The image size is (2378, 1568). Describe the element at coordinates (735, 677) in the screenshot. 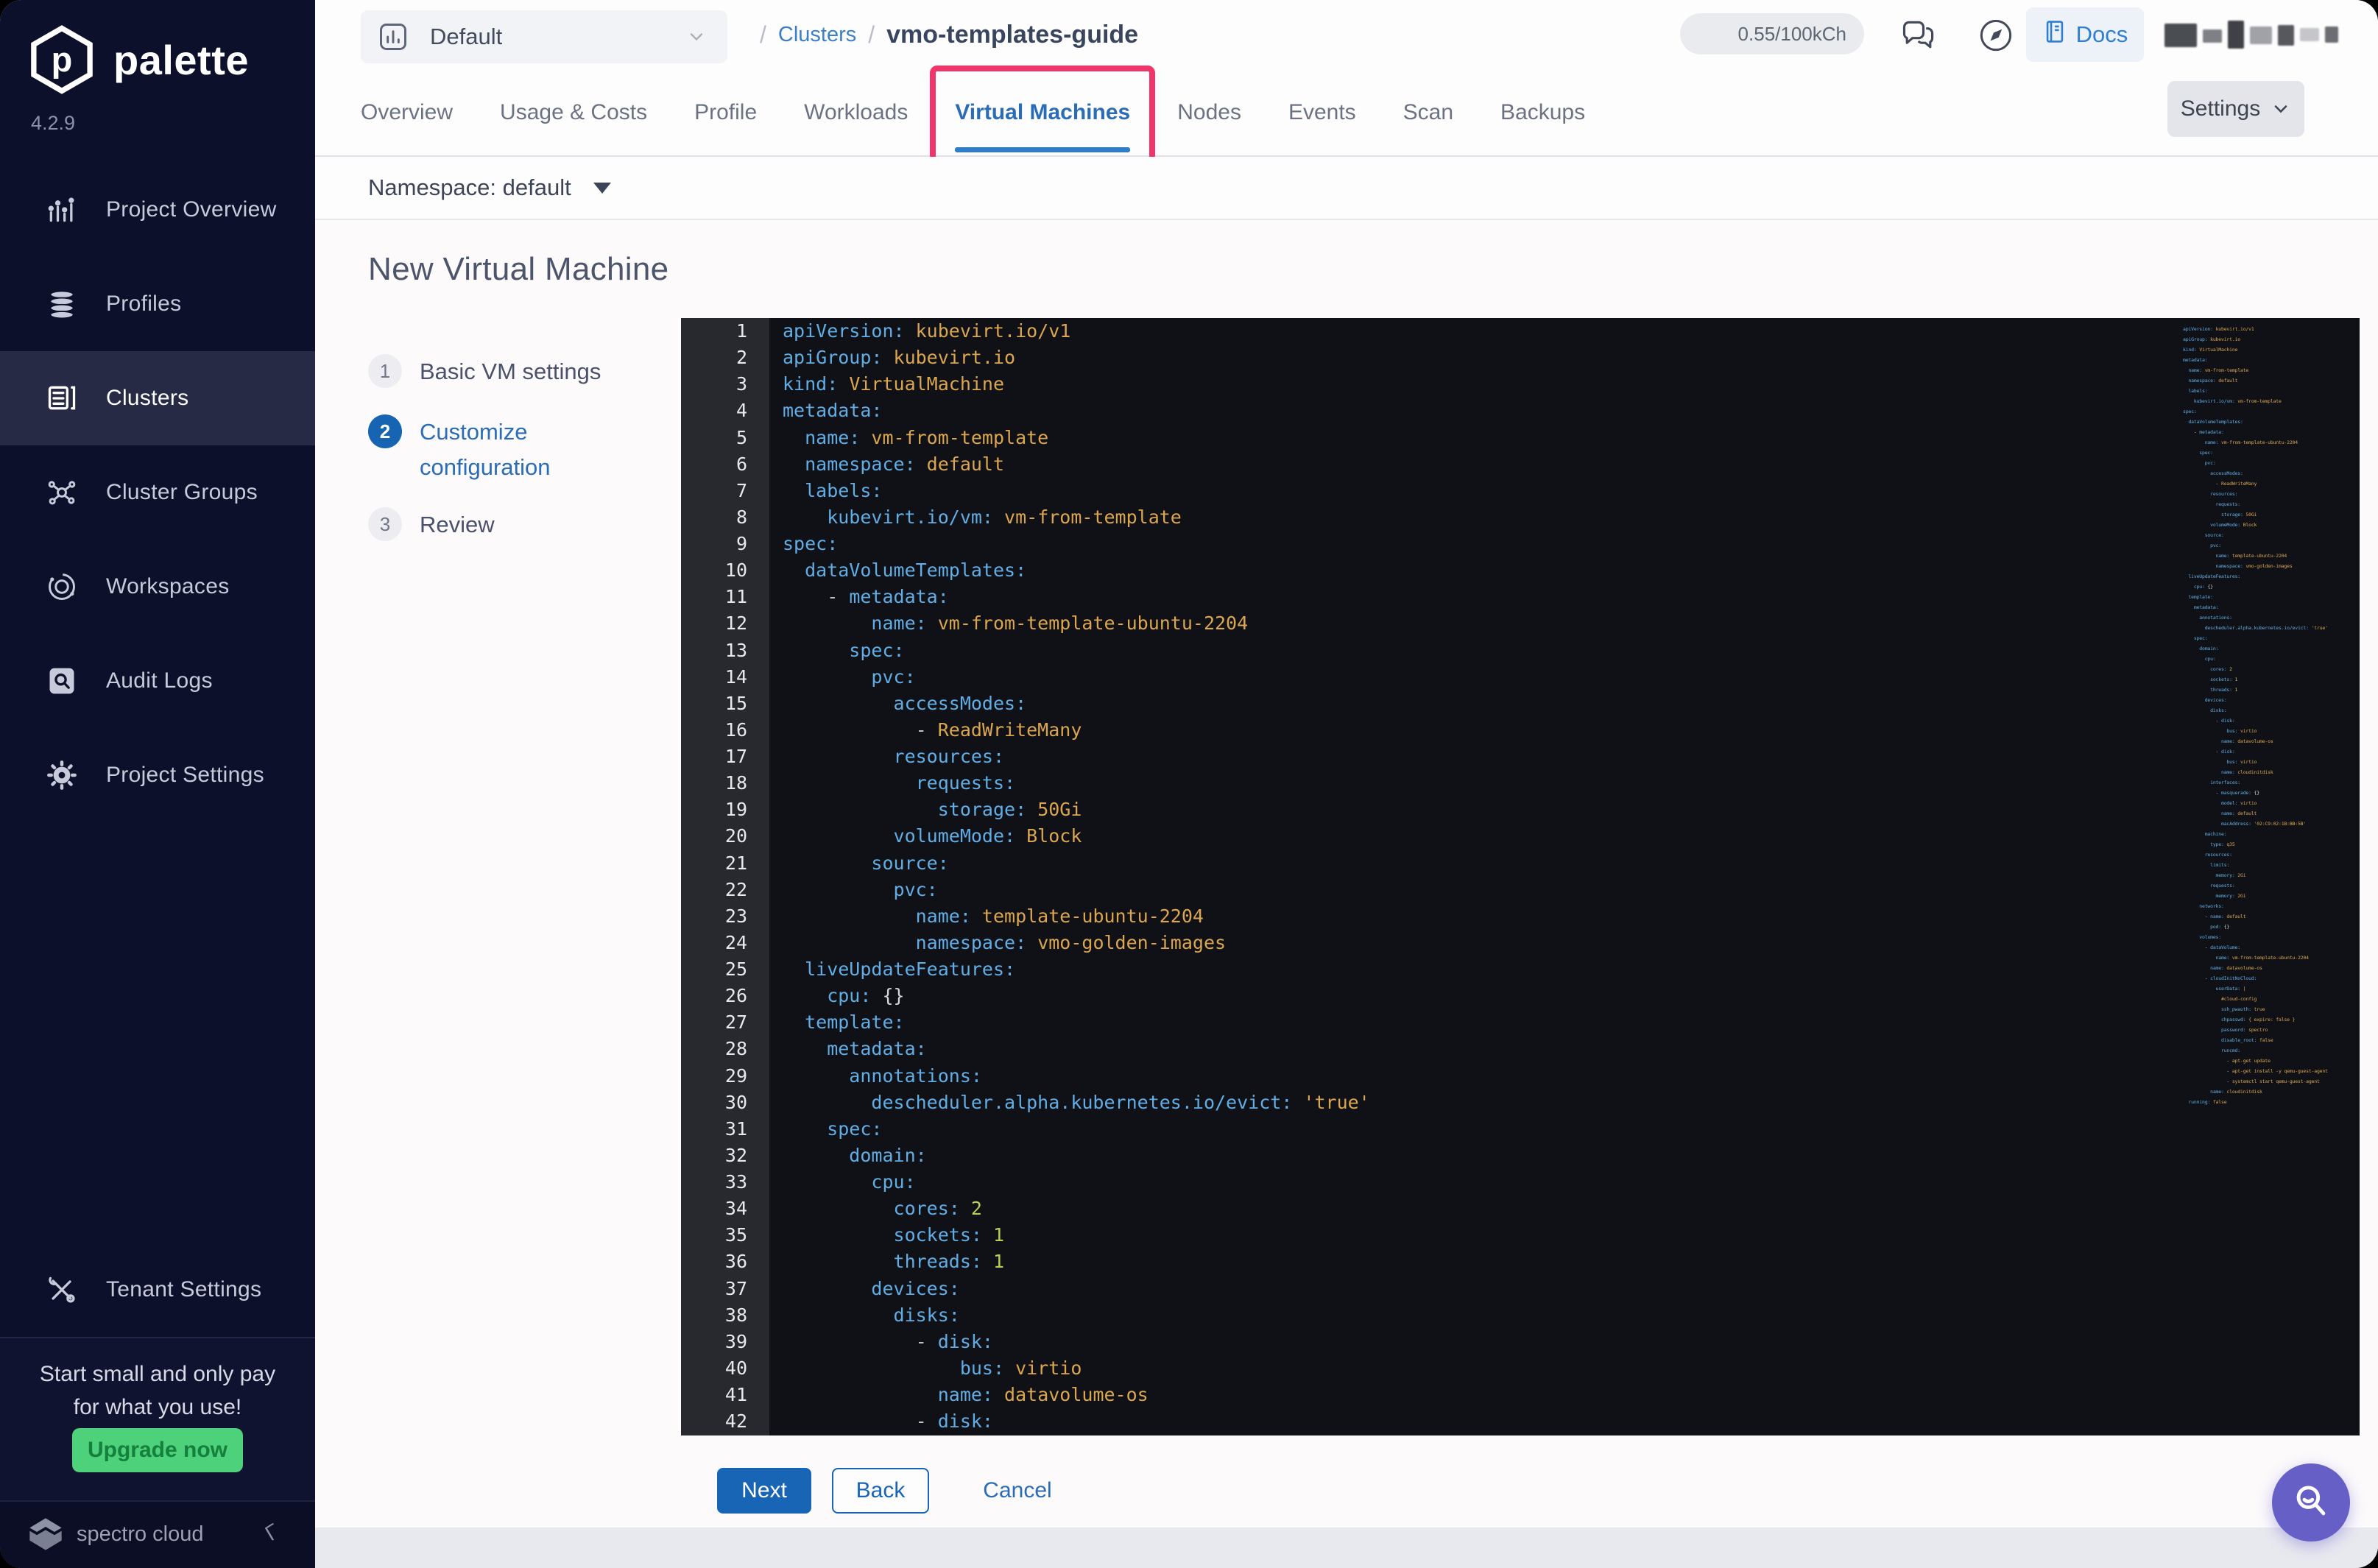

I see `line-number: 14` at that location.